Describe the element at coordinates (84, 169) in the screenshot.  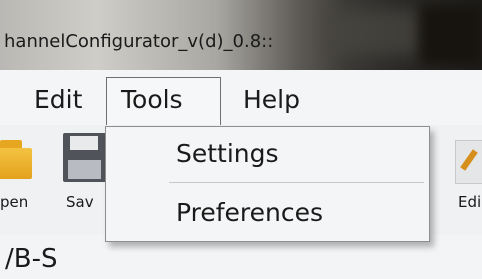
I see `floppy-label` at that location.